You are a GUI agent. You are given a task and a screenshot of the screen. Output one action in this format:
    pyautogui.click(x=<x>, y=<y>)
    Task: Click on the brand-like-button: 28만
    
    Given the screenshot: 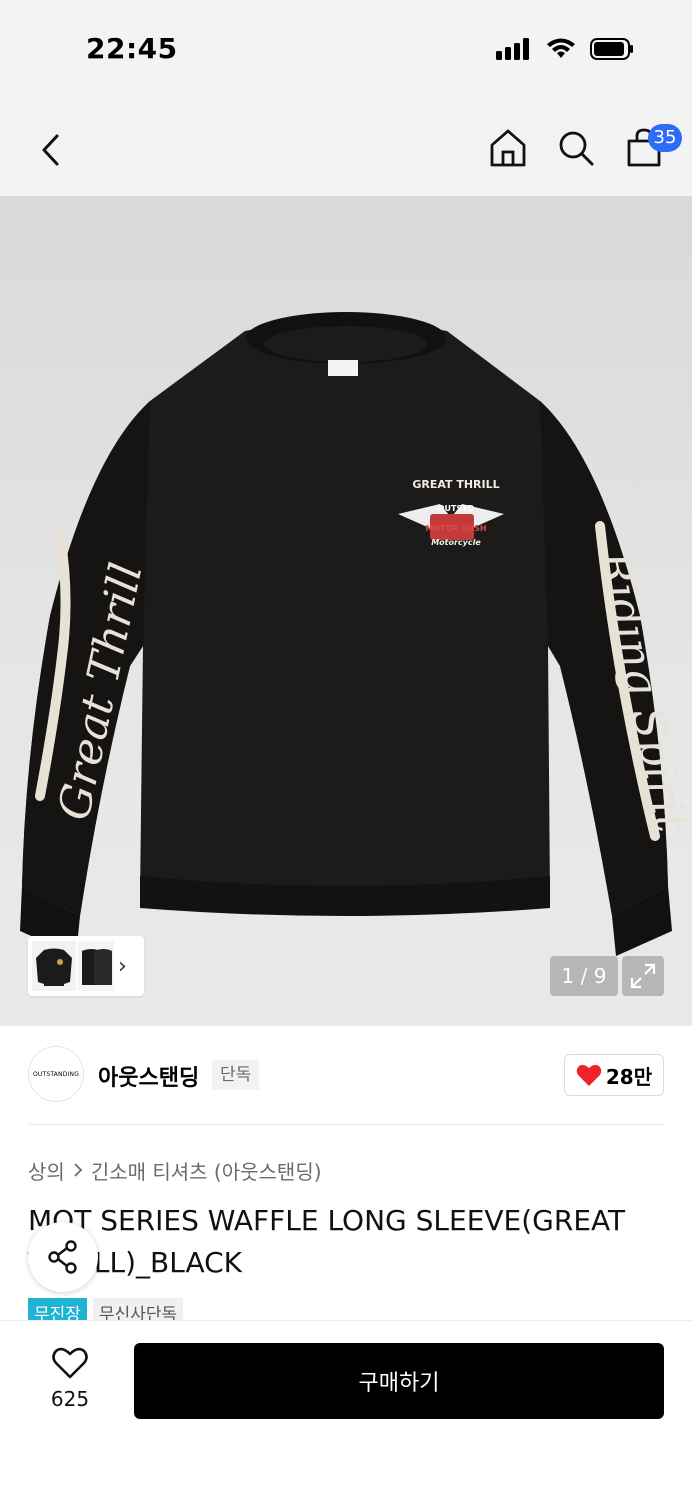 What is the action you would take?
    pyautogui.click(x=614, y=1075)
    